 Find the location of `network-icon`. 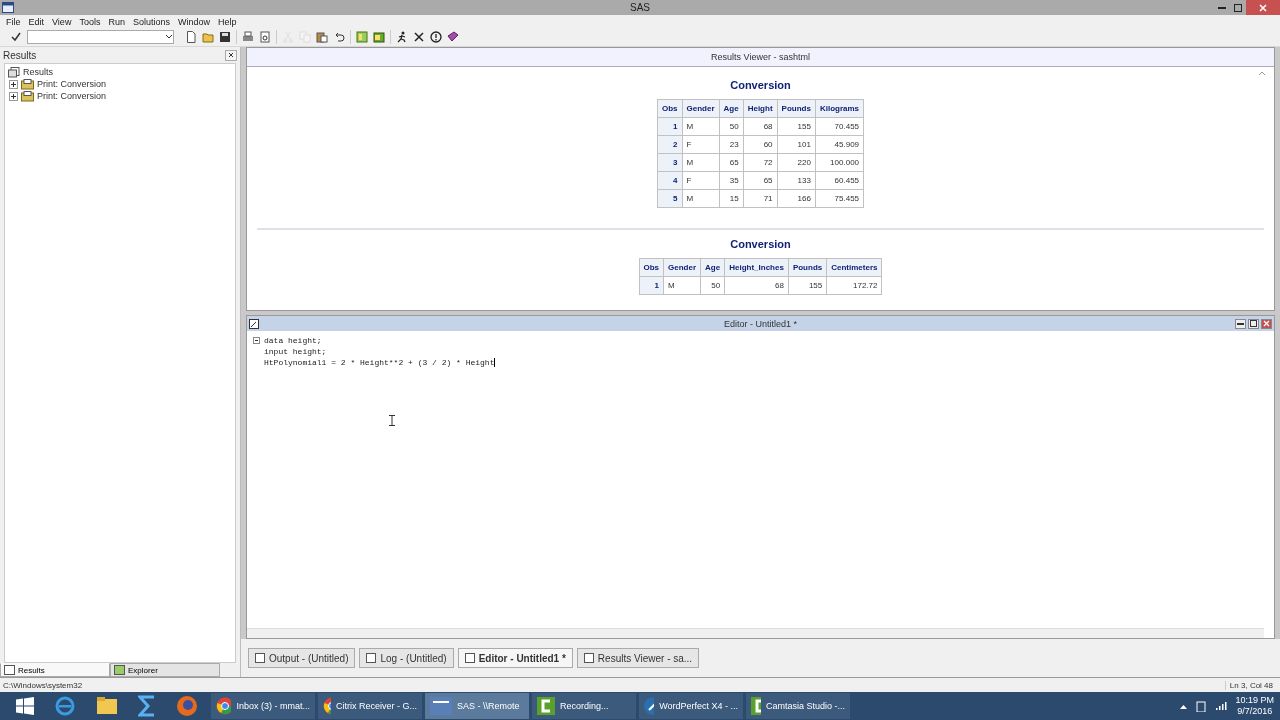

network-icon is located at coordinates (1201, 706).